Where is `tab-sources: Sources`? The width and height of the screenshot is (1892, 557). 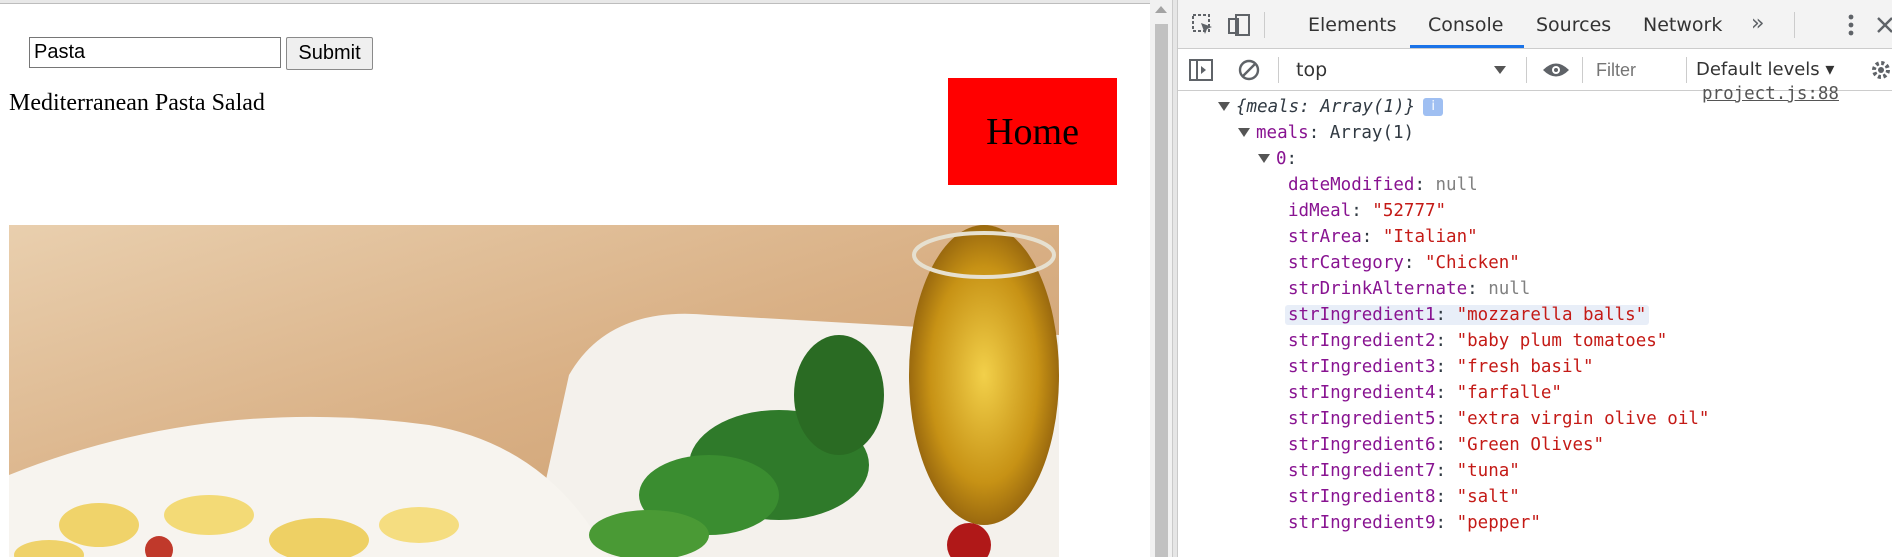
tab-sources: Sources is located at coordinates (1573, 24).